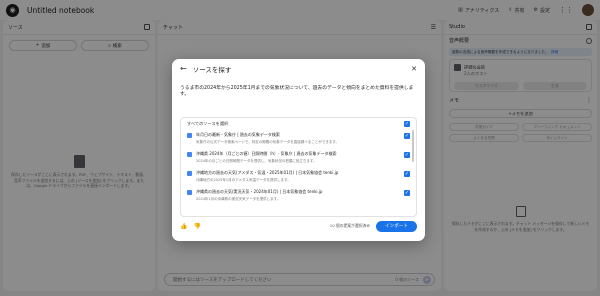  What do you see at coordinates (413, 146) in the screenshot?
I see `results-scrollbar` at bounding box center [413, 146].